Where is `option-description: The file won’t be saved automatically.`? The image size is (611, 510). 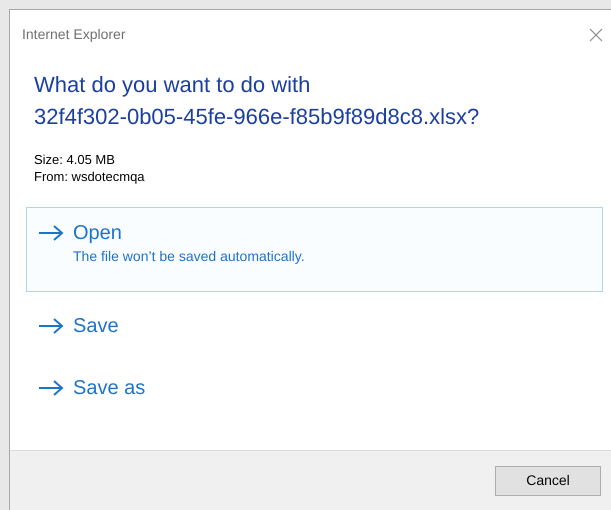 option-description: The file won’t be saved automatically. is located at coordinates (189, 256).